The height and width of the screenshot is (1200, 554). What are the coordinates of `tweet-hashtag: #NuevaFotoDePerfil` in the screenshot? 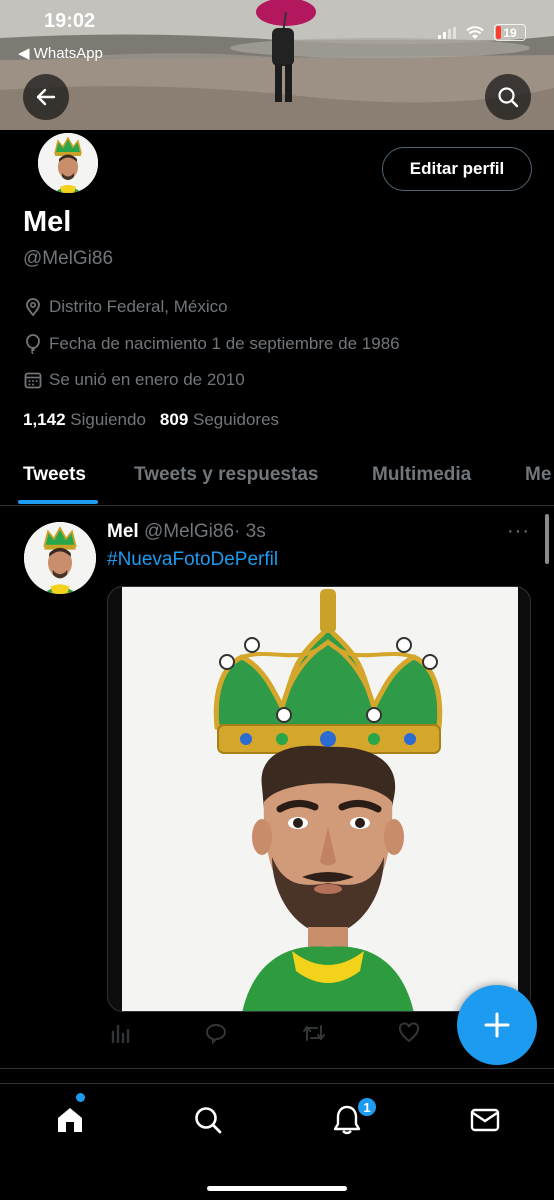 It's located at (192, 560).